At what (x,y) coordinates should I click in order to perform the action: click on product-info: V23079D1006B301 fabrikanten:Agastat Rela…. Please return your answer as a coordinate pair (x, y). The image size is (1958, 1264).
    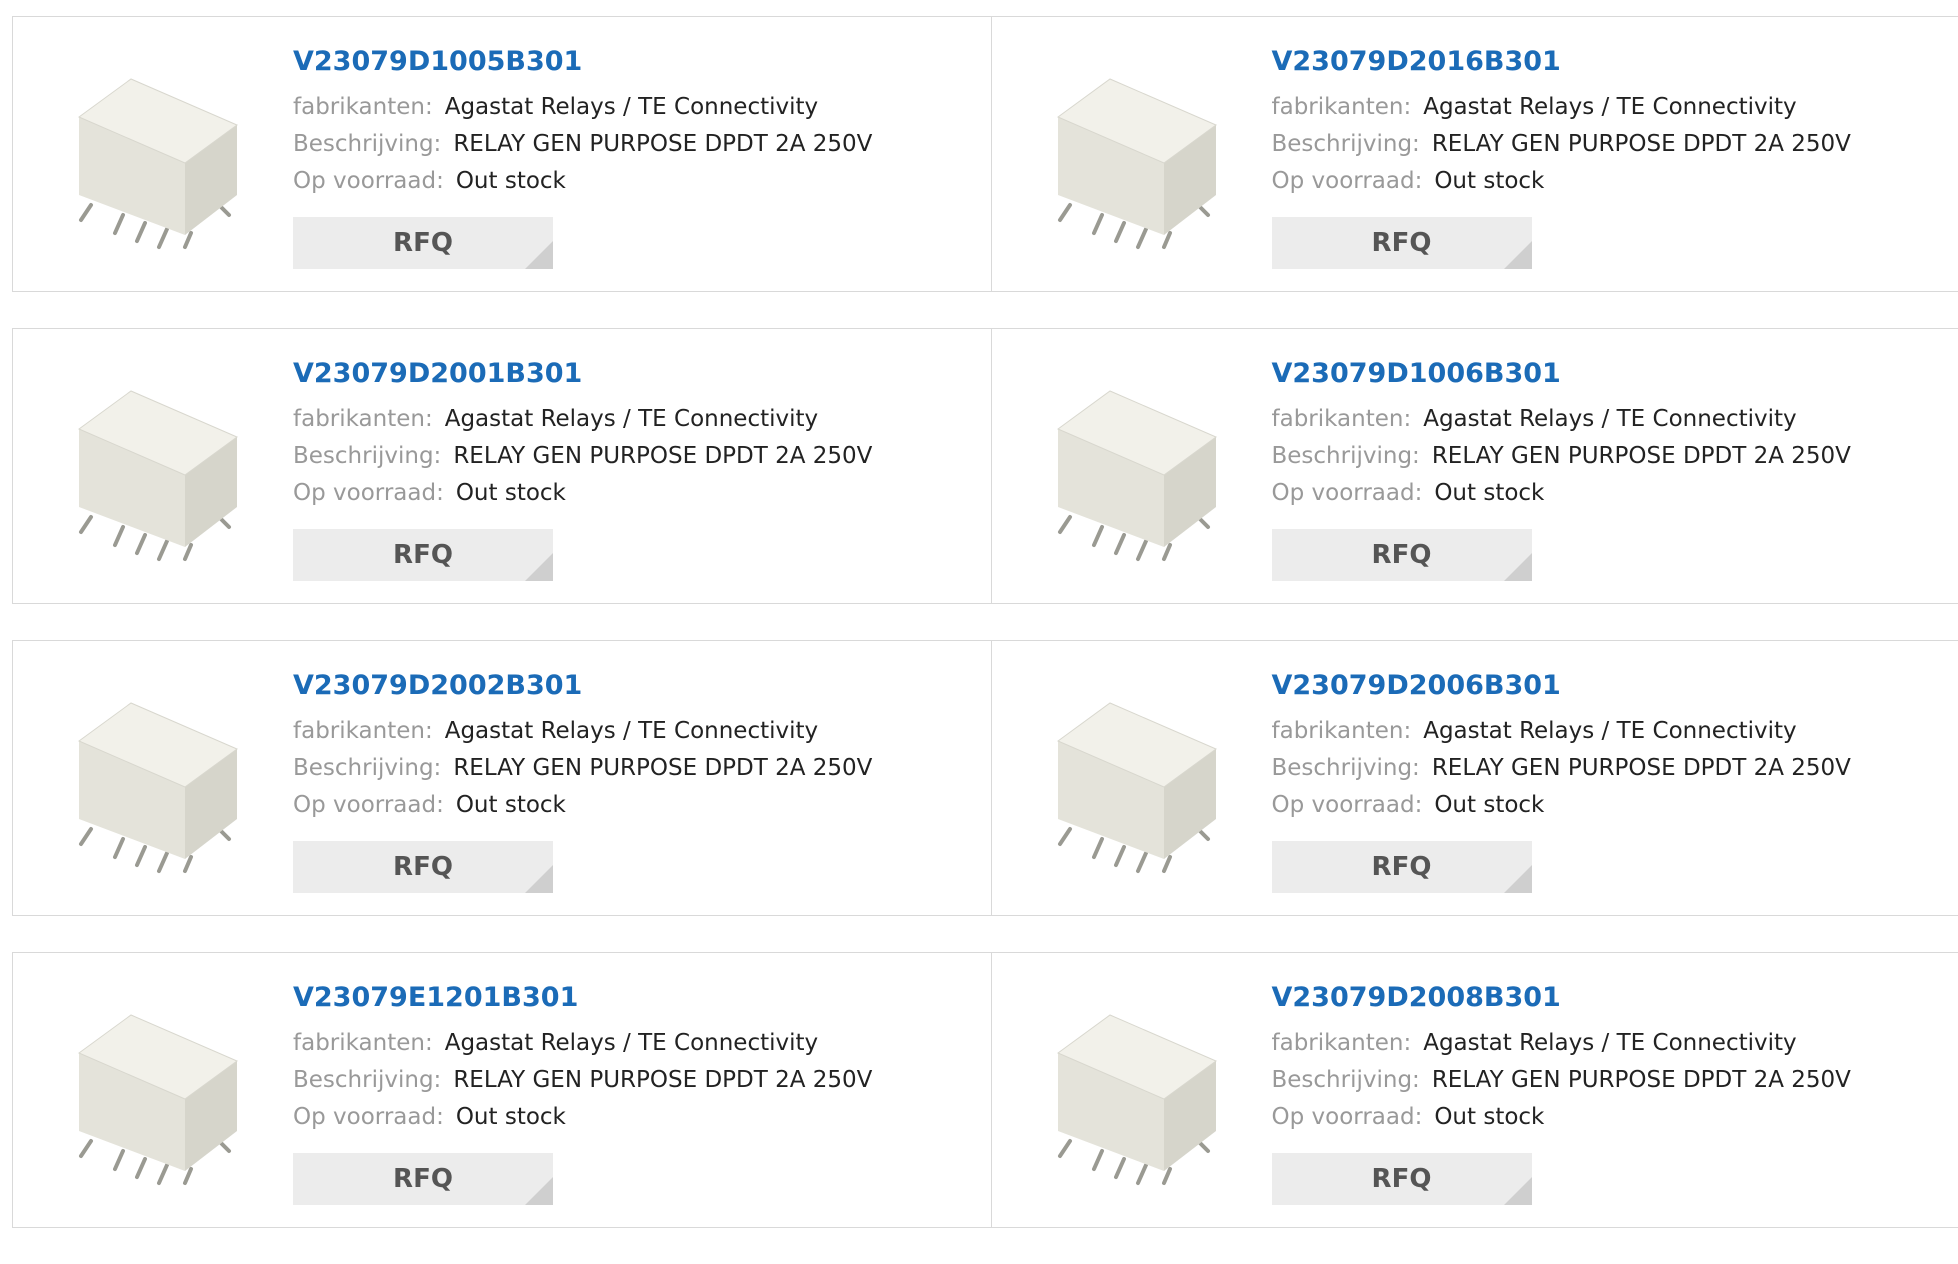
    Looking at the image, I should click on (1561, 434).